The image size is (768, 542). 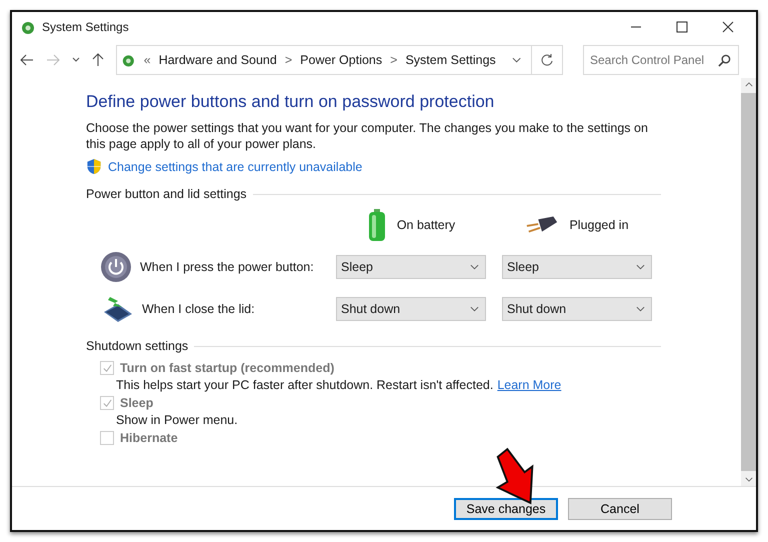 What do you see at coordinates (147, 60) in the screenshot?
I see `overflow-chevron: «` at bounding box center [147, 60].